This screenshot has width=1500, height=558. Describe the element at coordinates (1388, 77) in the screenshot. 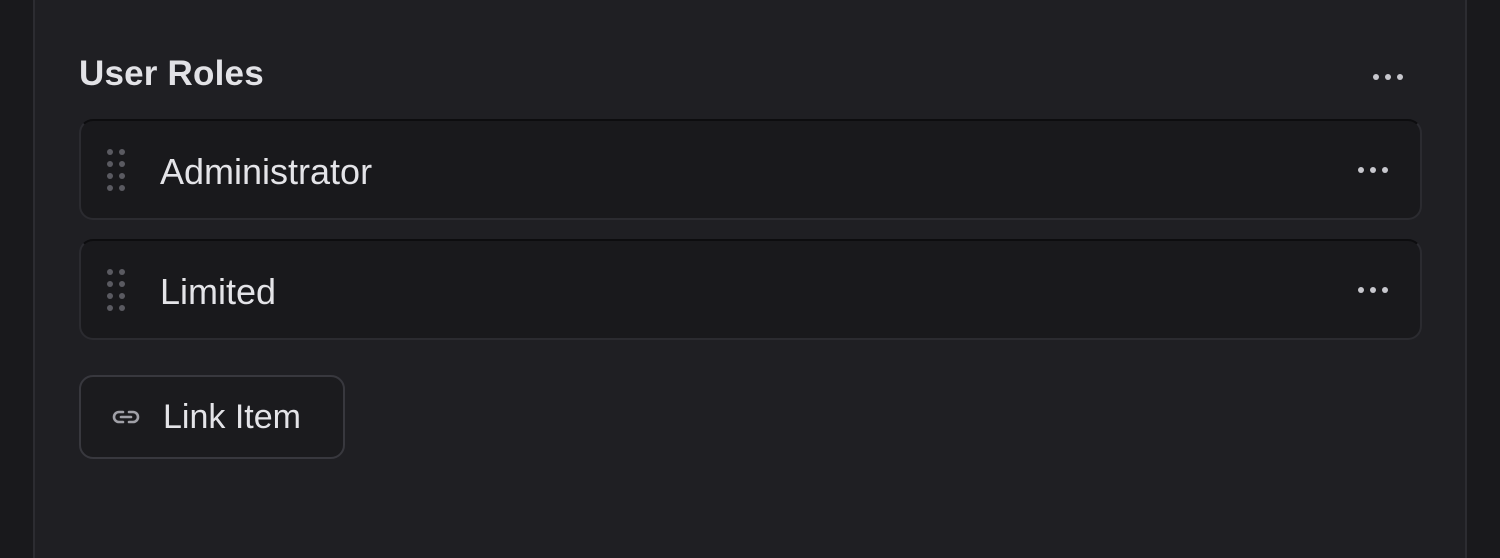

I see `section-more-button` at that location.